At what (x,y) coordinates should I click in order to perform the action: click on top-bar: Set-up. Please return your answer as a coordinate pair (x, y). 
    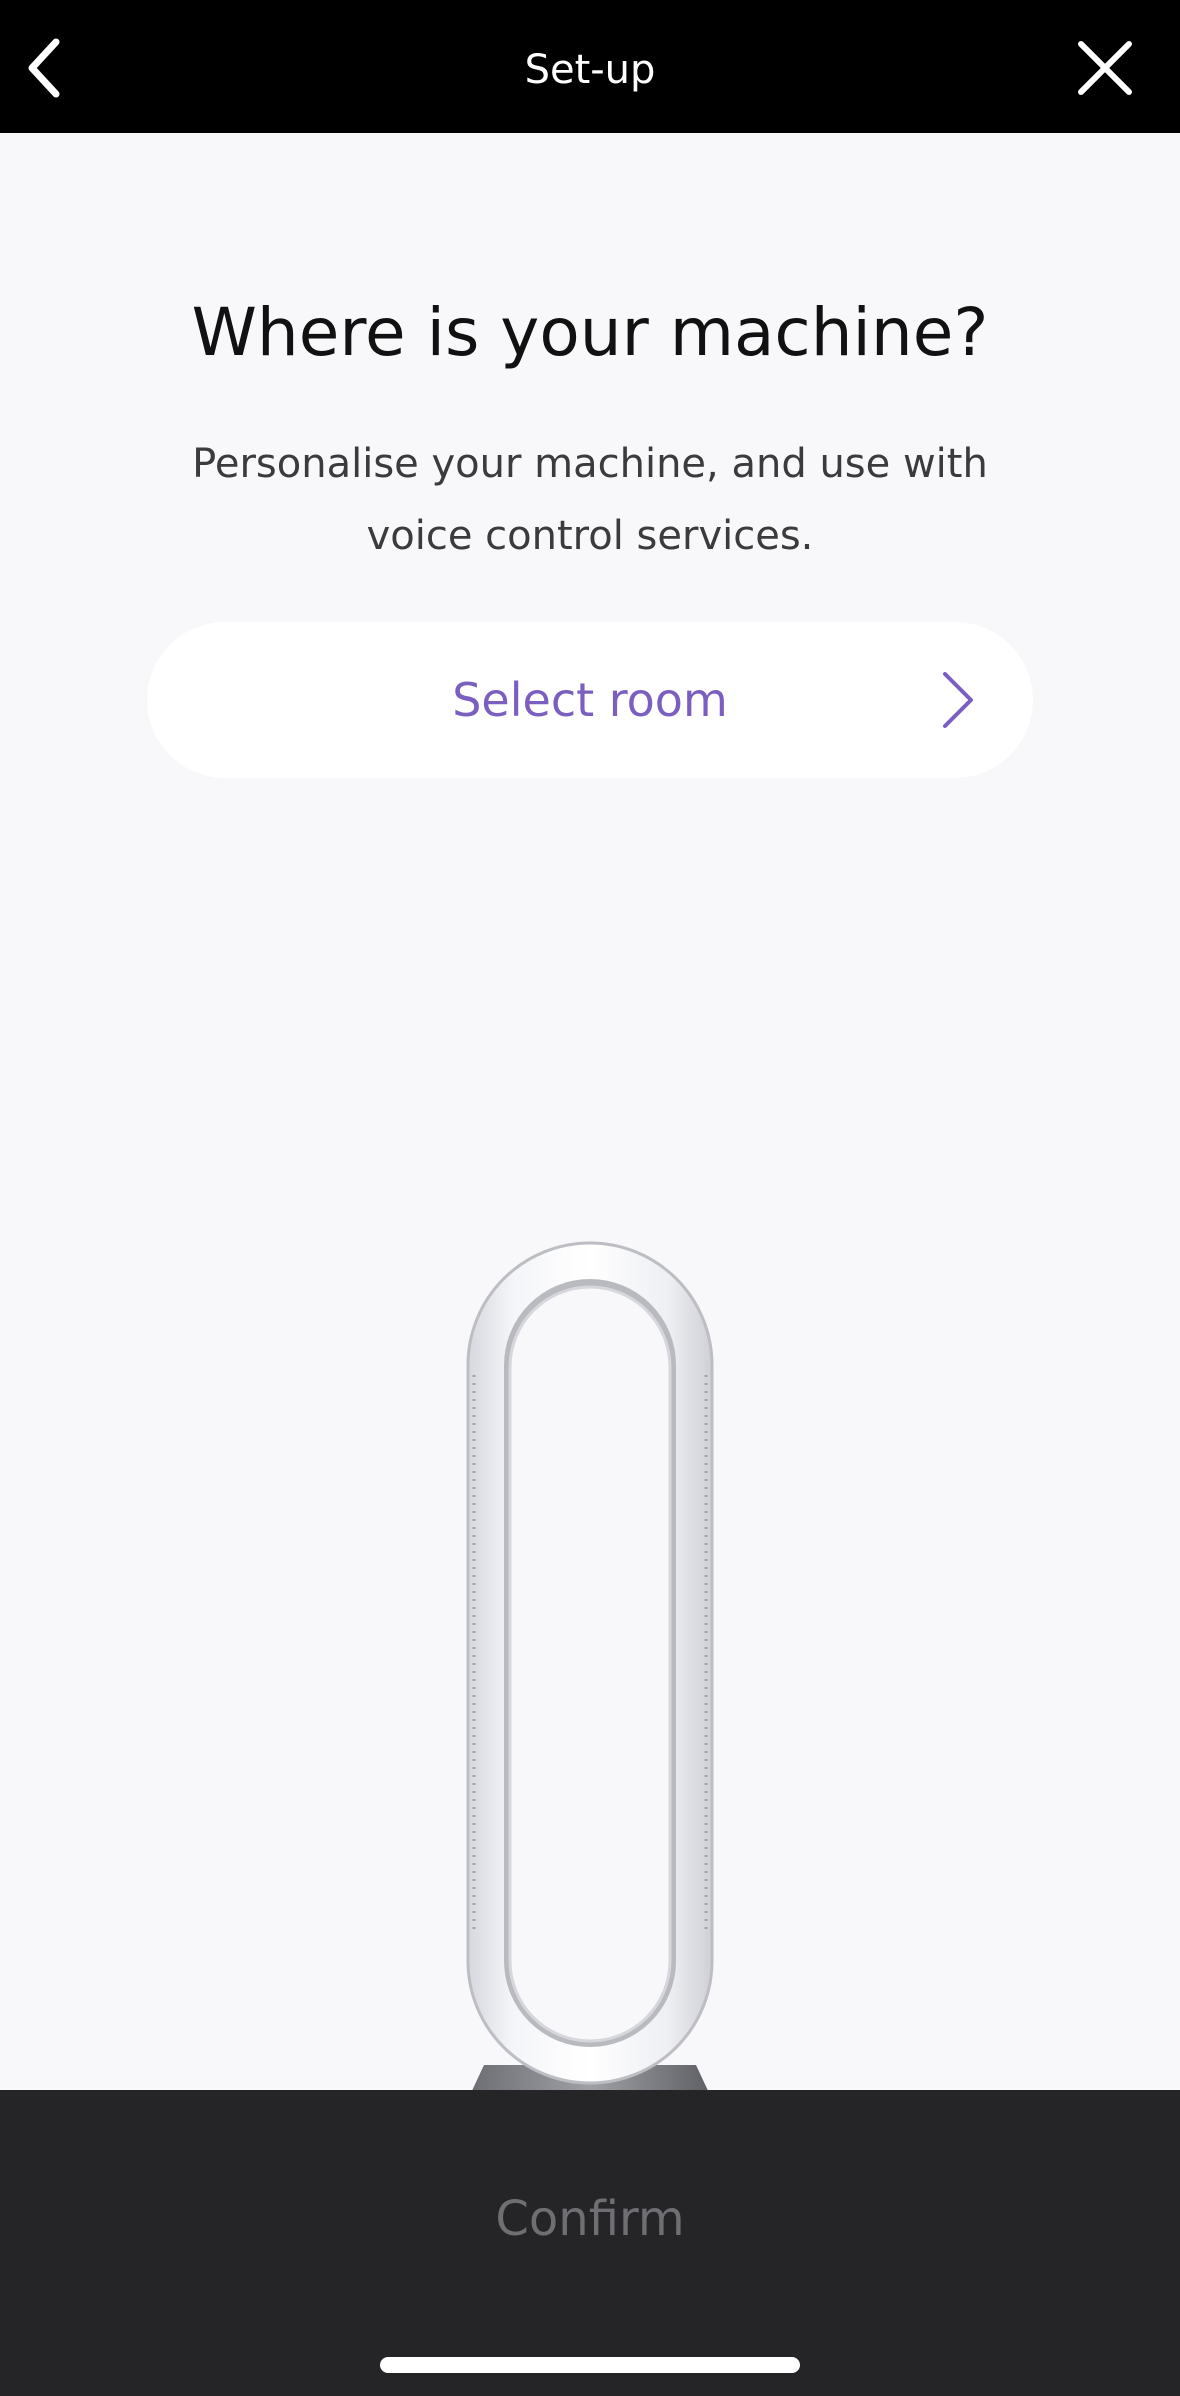
    Looking at the image, I should click on (590, 66).